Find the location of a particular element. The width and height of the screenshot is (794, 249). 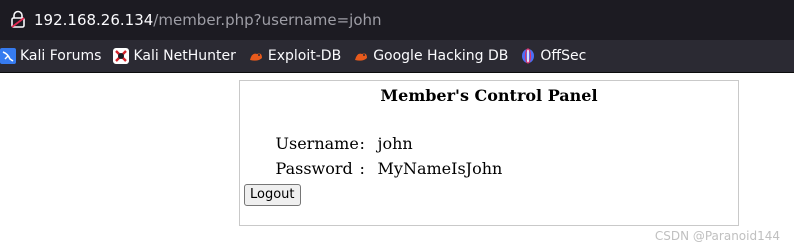

bookmark-kali-forums: Kali Forums is located at coordinates (53, 56).